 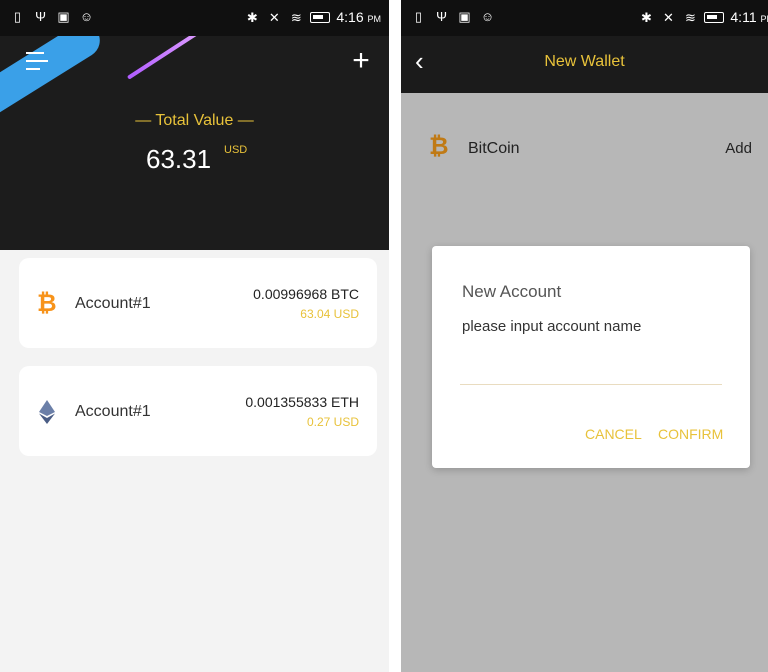 What do you see at coordinates (591, 371) in the screenshot?
I see `account-name-input` at bounding box center [591, 371].